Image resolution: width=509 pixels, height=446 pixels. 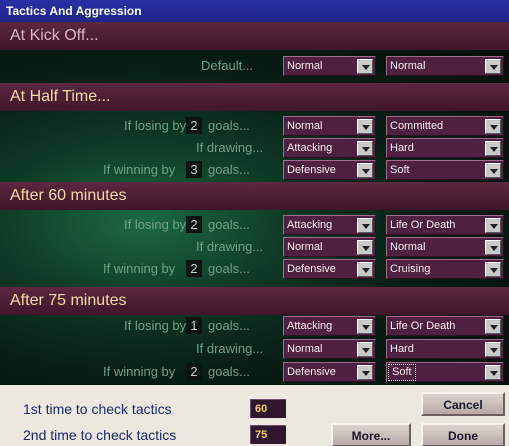 I want to click on after-75-losing-tactic-dropdown: Attacking, so click(x=329, y=326).